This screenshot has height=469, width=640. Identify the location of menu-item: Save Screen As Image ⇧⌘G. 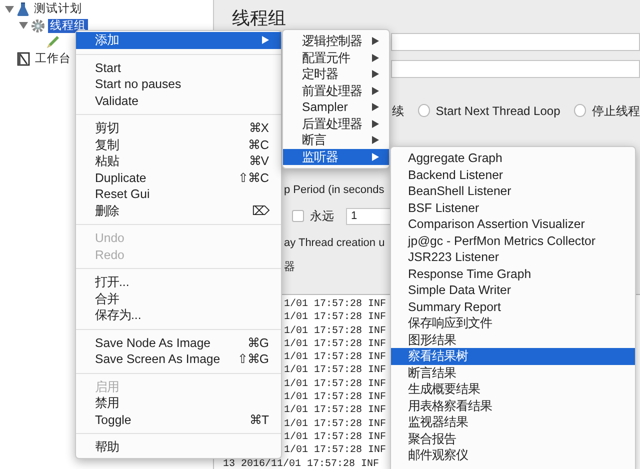
(178, 359).